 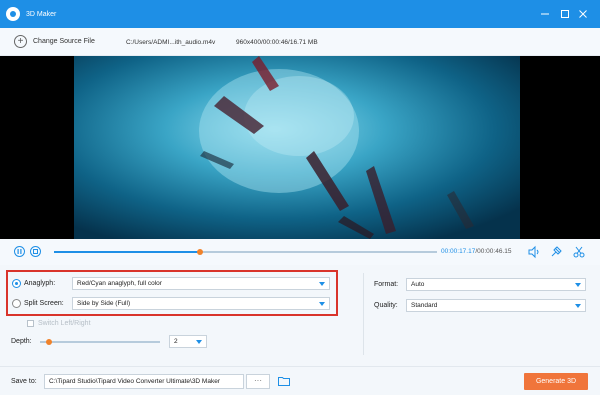 What do you see at coordinates (16, 303) in the screenshot?
I see `split-screen-radio` at bounding box center [16, 303].